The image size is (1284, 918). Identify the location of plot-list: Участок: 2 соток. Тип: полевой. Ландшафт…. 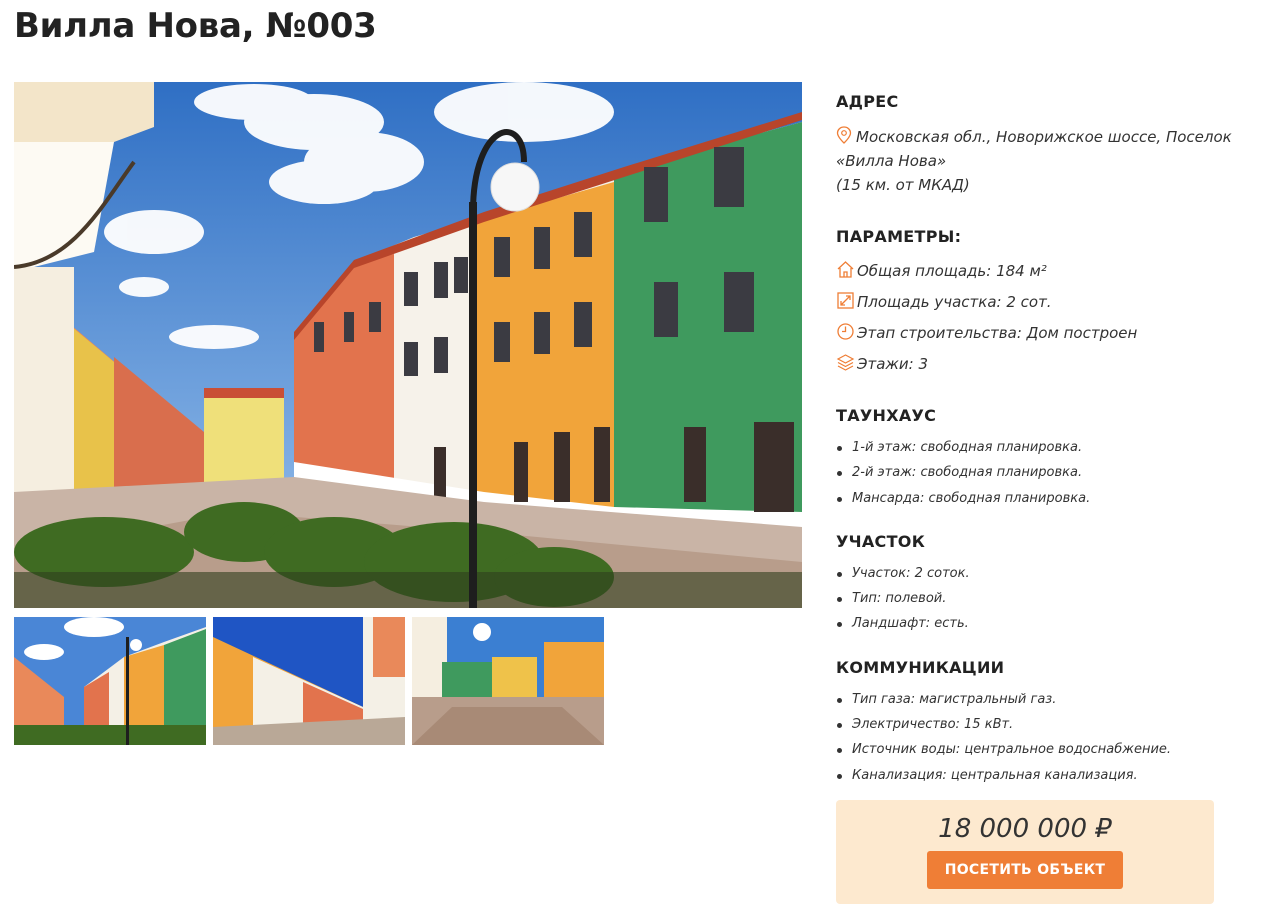
(1046, 599).